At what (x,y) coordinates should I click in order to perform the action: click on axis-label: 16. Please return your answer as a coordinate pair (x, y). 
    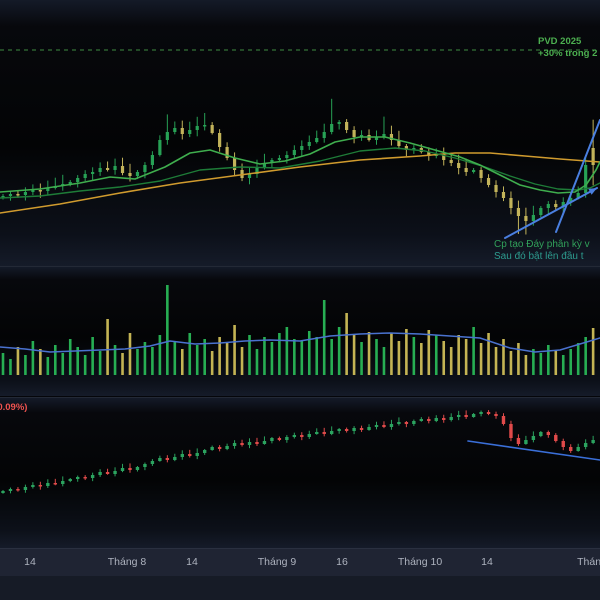
    Looking at the image, I should click on (342, 562).